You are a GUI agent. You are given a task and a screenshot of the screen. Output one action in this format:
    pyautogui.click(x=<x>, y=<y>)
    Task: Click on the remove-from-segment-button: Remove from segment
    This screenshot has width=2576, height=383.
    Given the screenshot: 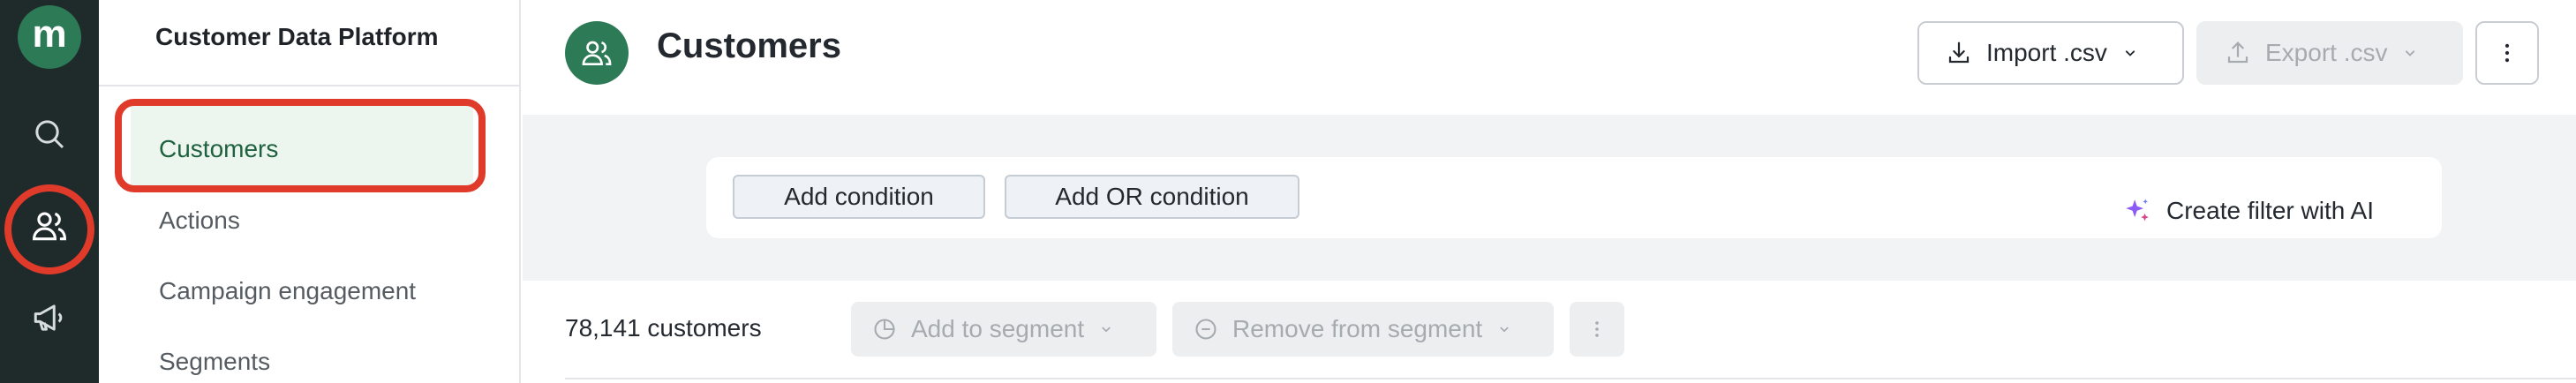 What is the action you would take?
    pyautogui.click(x=1363, y=330)
    